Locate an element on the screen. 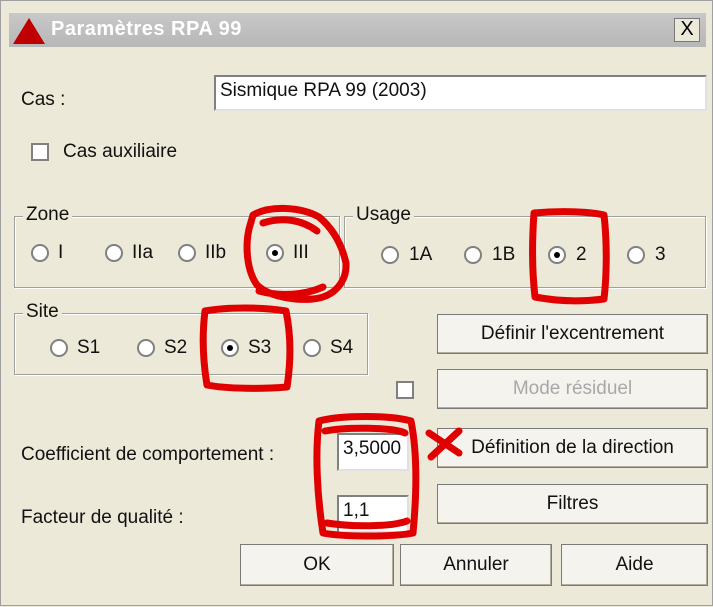 This screenshot has height=607, width=713. site-radio-s2 is located at coordinates (146, 348).